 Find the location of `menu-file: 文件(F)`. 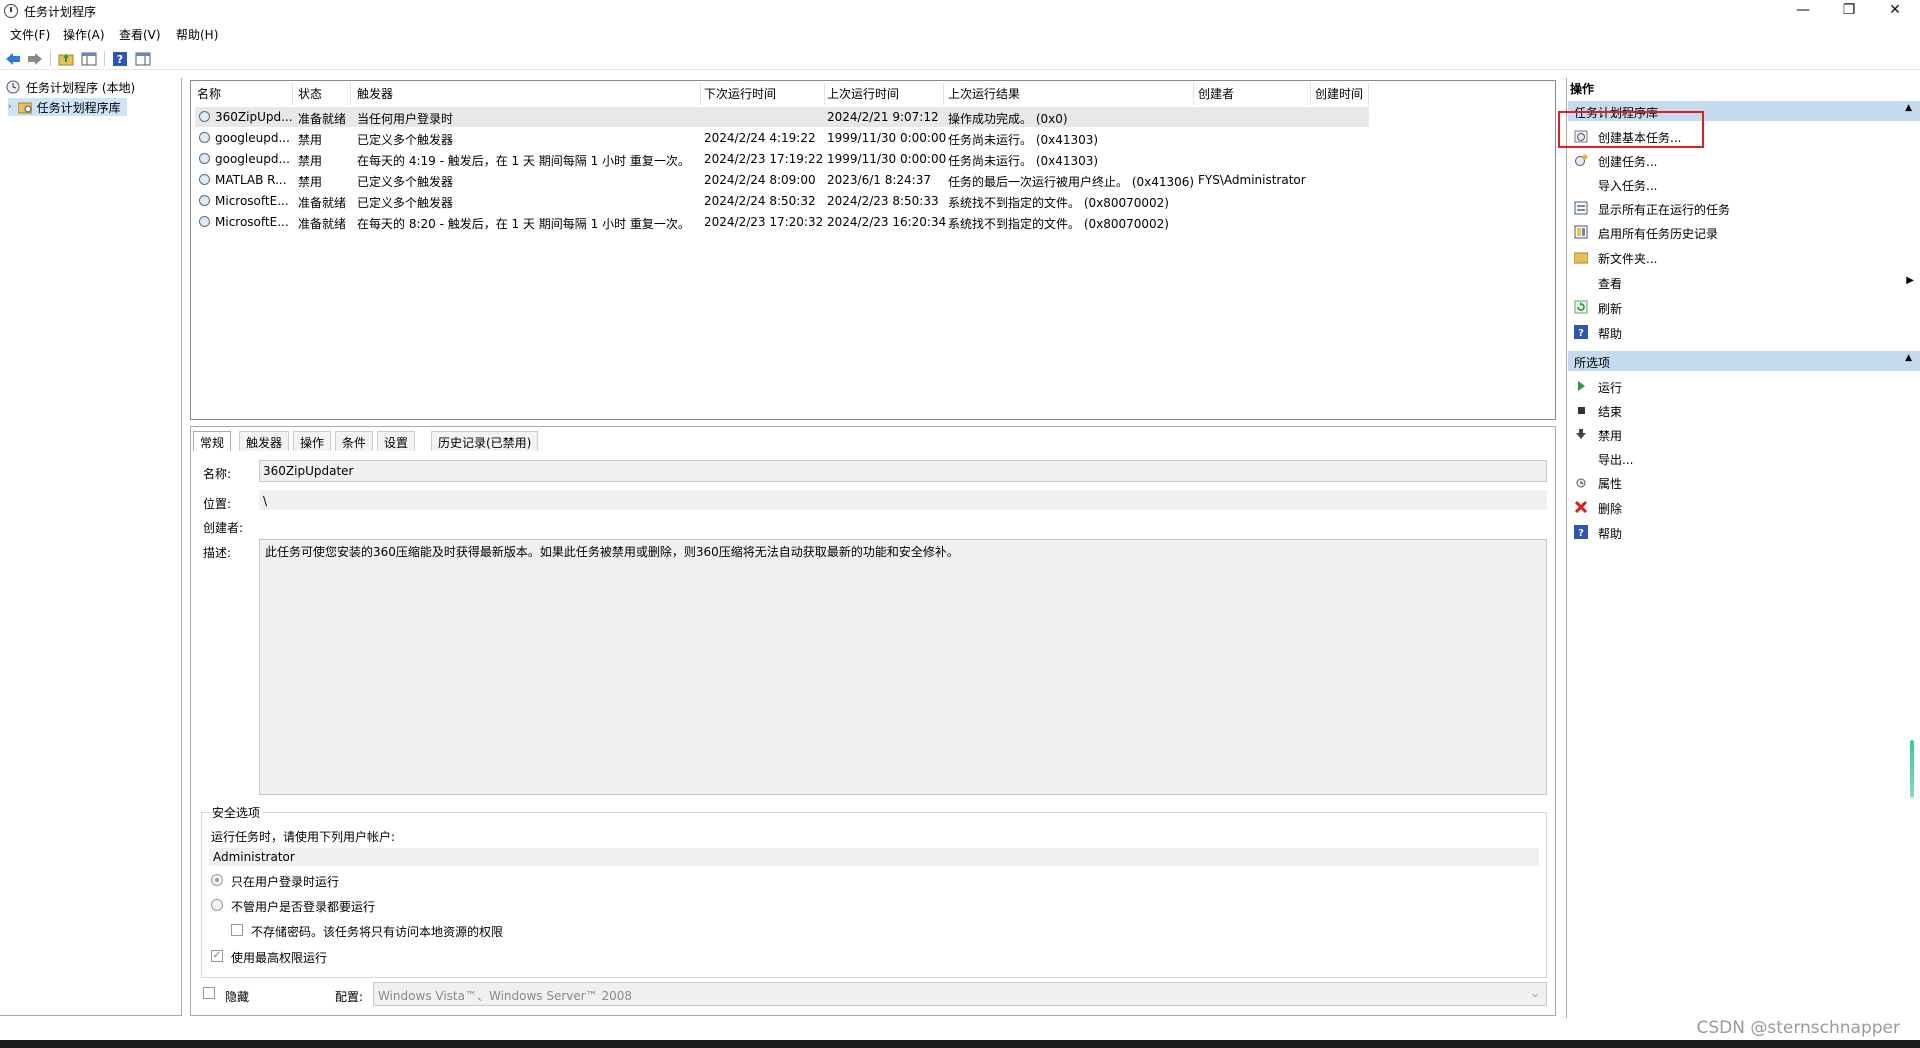

menu-file: 文件(F) is located at coordinates (30, 34).